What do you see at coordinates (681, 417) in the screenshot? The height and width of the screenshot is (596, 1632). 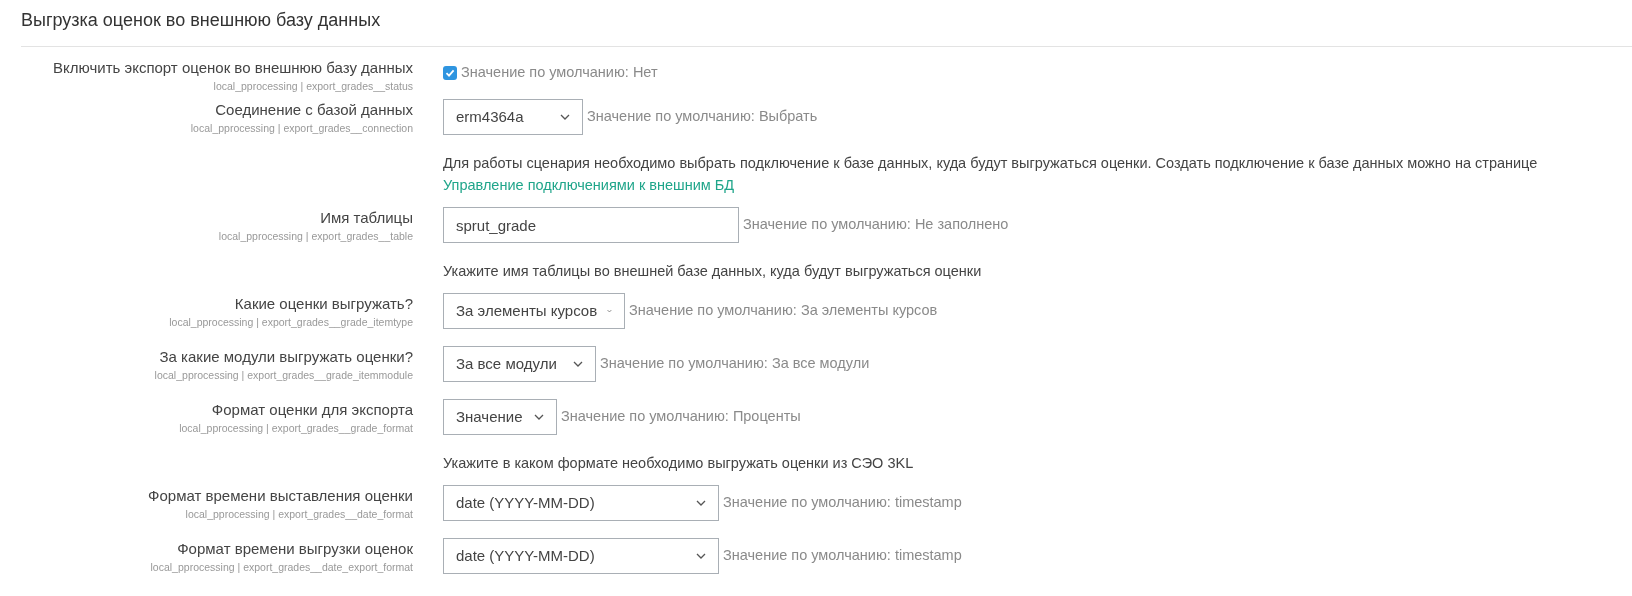 I see `default-value: Значение по умолчанию: Проценты` at bounding box center [681, 417].